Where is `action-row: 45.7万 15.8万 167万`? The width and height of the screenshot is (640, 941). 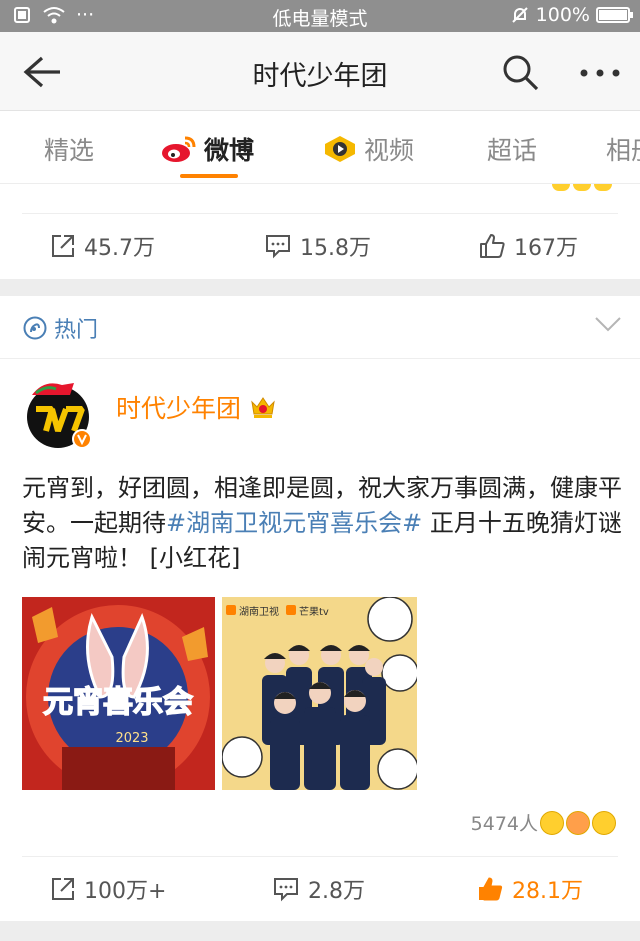 action-row: 45.7万 15.8万 167万 is located at coordinates (320, 246).